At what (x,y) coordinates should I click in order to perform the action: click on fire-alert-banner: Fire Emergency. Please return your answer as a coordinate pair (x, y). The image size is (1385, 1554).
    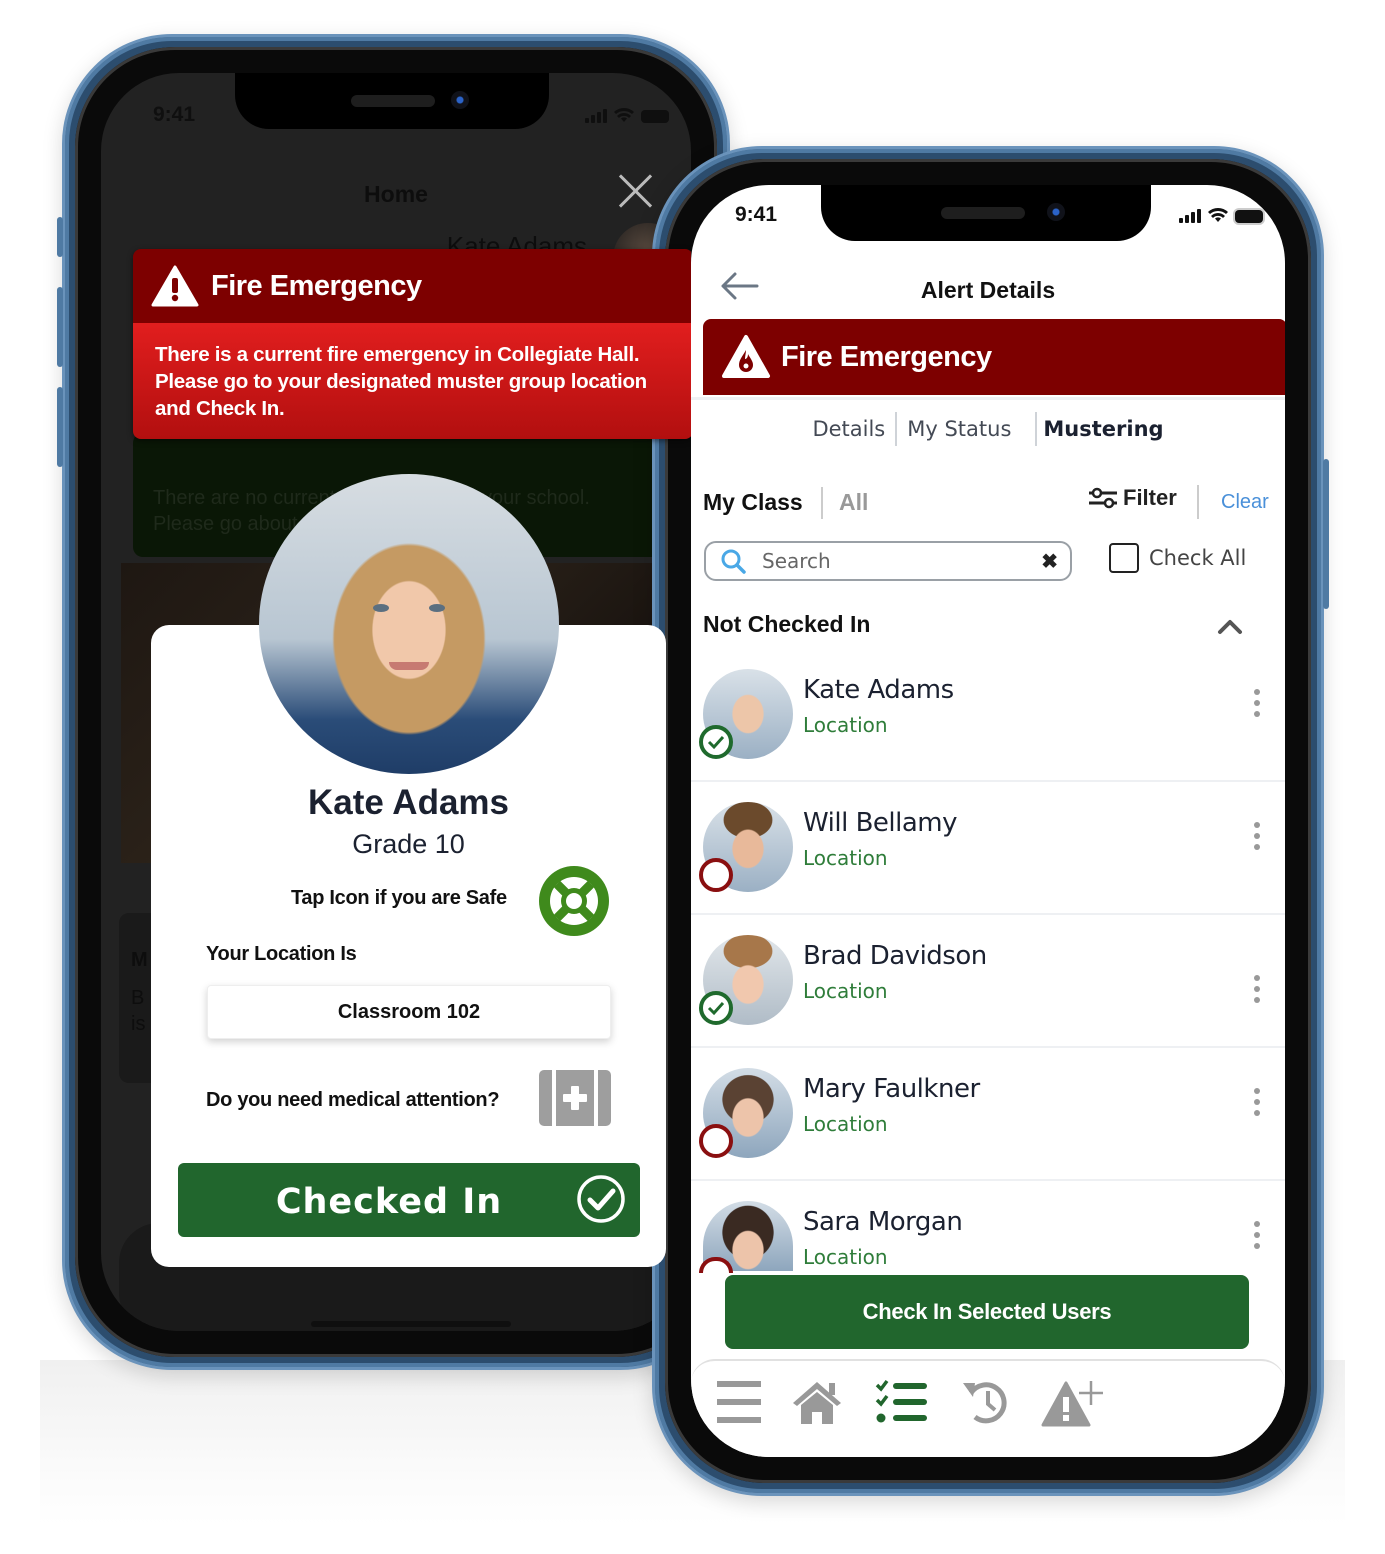
    Looking at the image, I should click on (994, 357).